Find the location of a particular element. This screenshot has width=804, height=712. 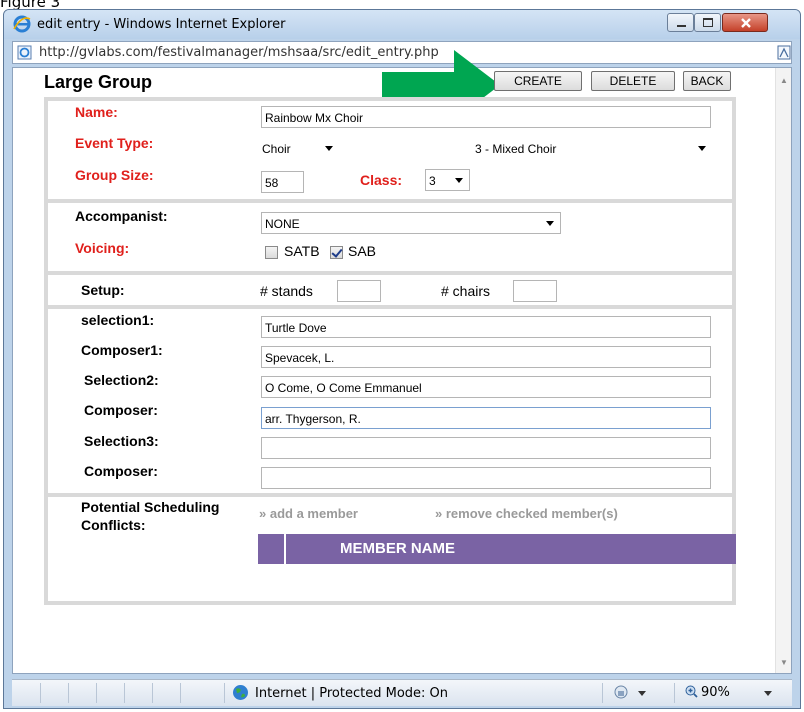

selection1-label: selection1: is located at coordinates (118, 320).